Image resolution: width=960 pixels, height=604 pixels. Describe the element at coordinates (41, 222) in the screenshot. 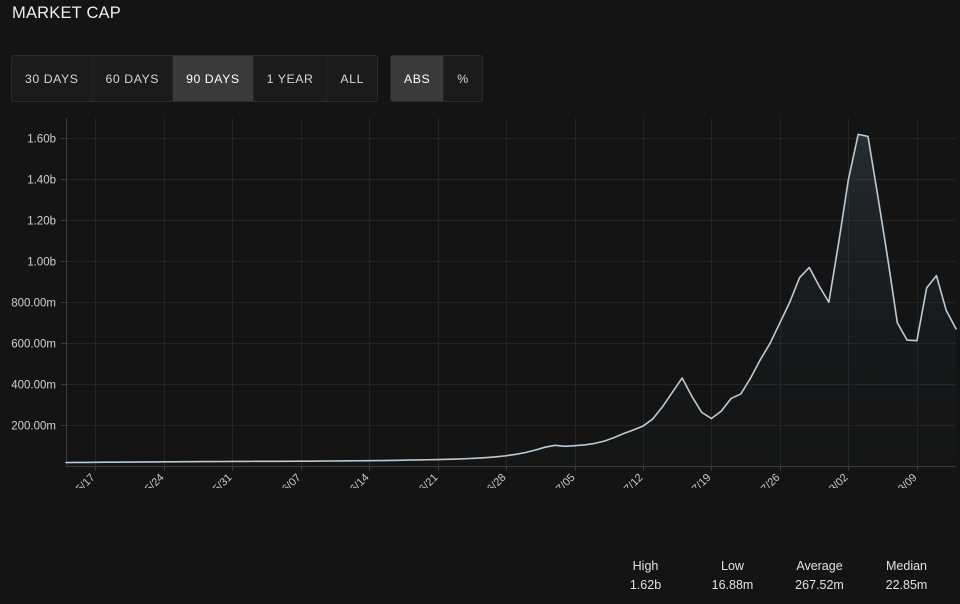

I see `y-tick-label: 1.20b` at that location.